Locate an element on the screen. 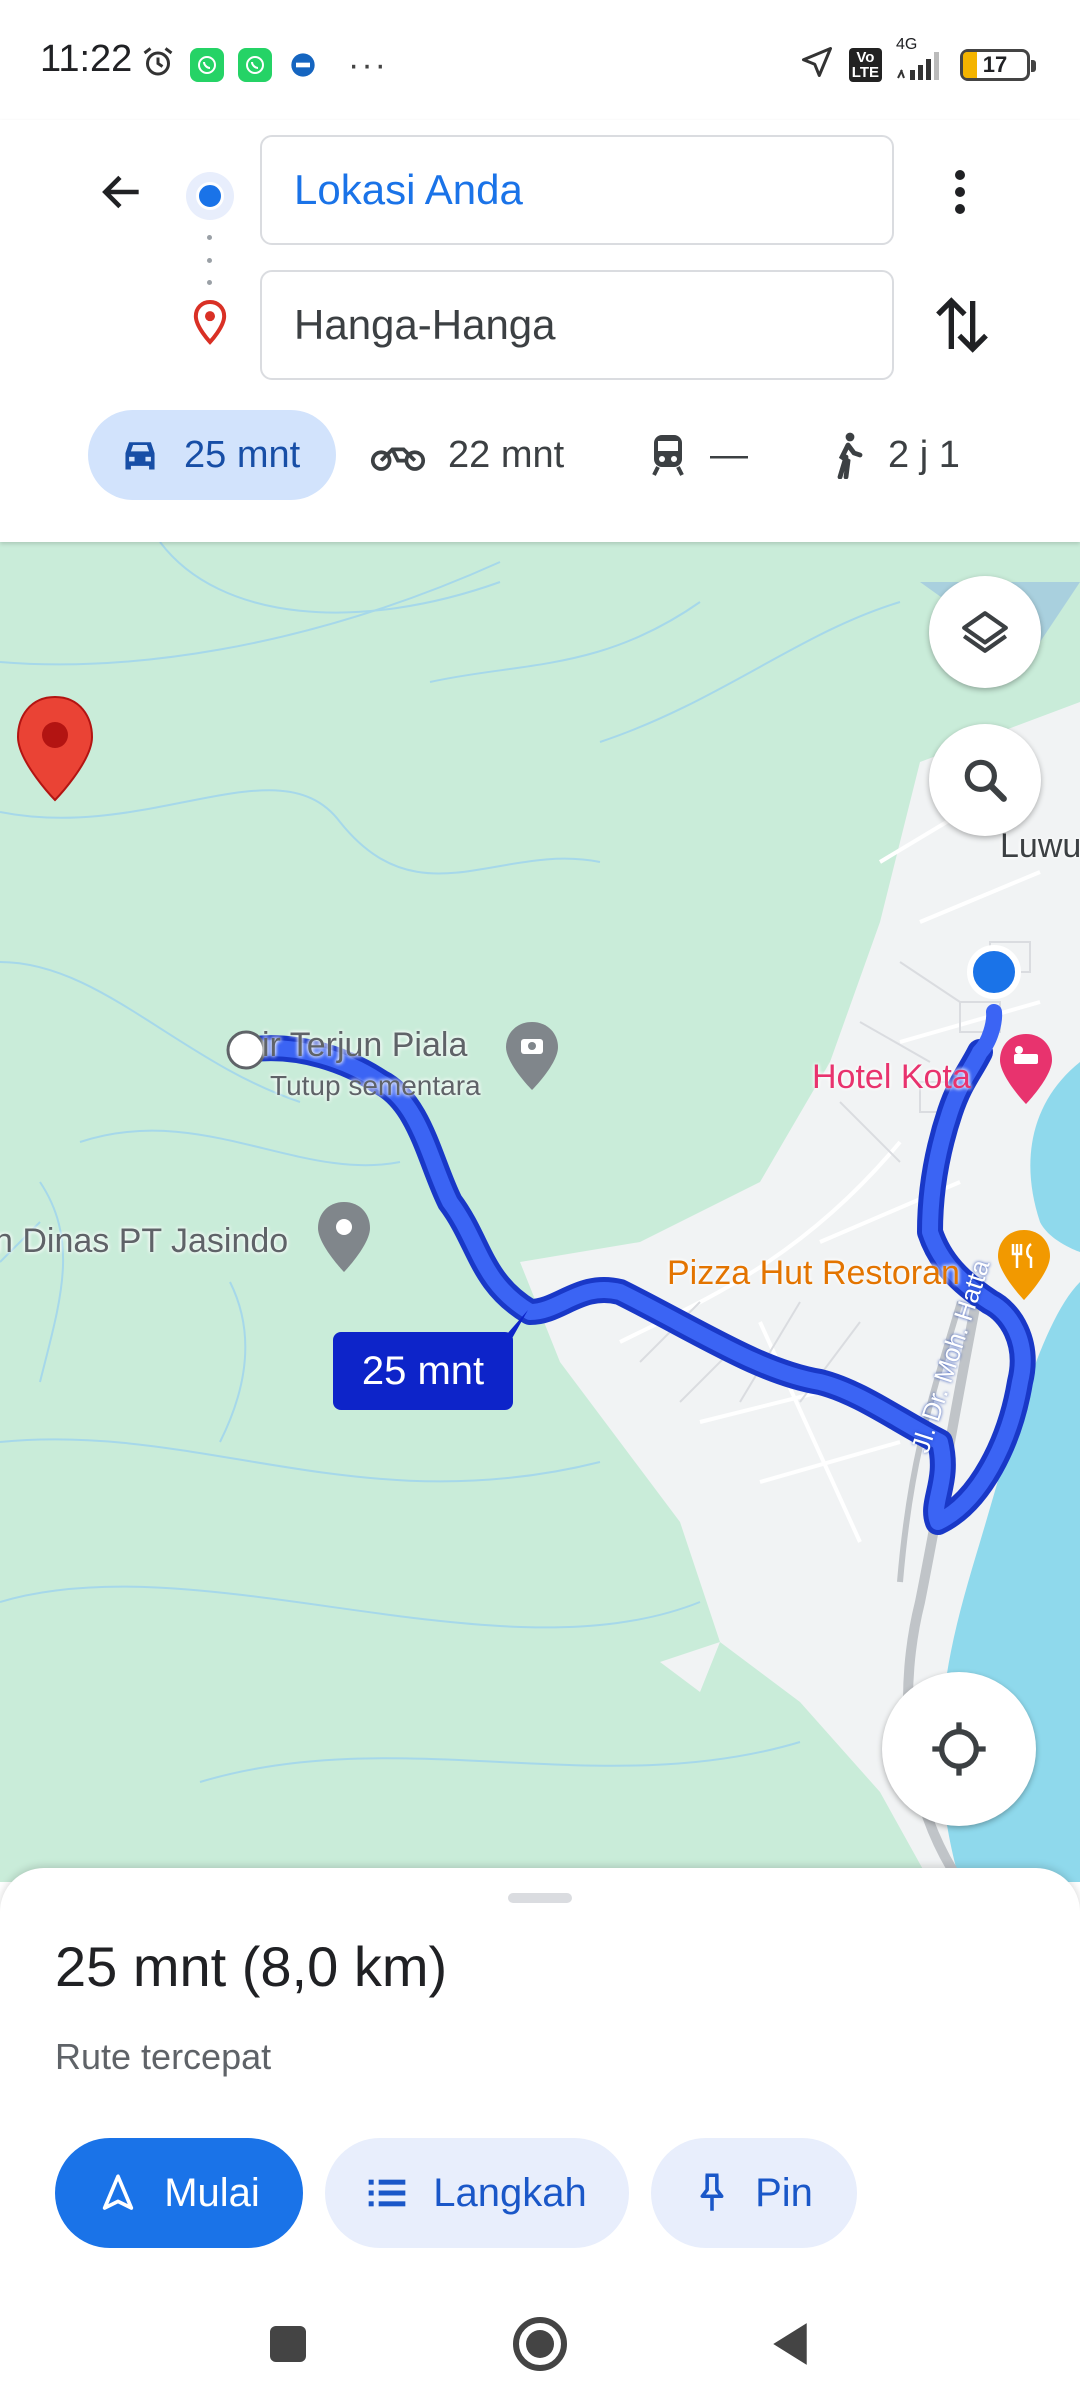 The image size is (1080, 2400). attraction-pin is located at coordinates (532, 1056).